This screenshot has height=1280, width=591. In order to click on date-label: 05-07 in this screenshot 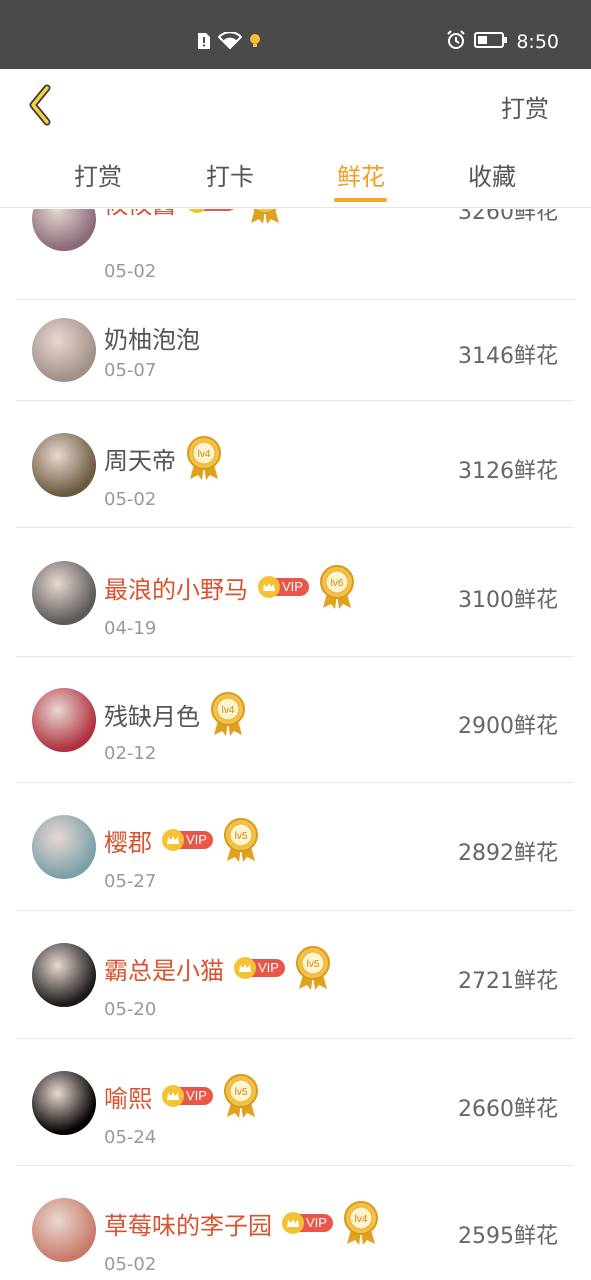, I will do `click(130, 370)`.